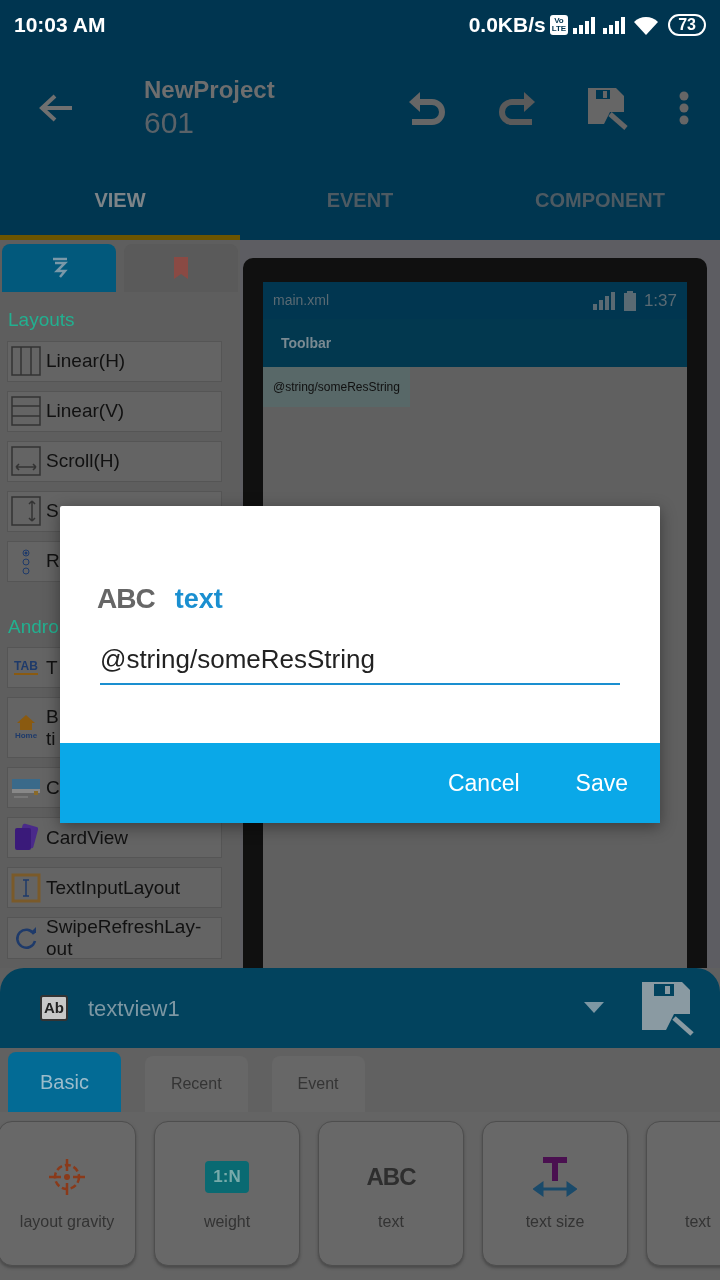 This screenshot has width=720, height=1280. Describe the element at coordinates (41, 320) in the screenshot. I see `section-title: Layouts` at that location.